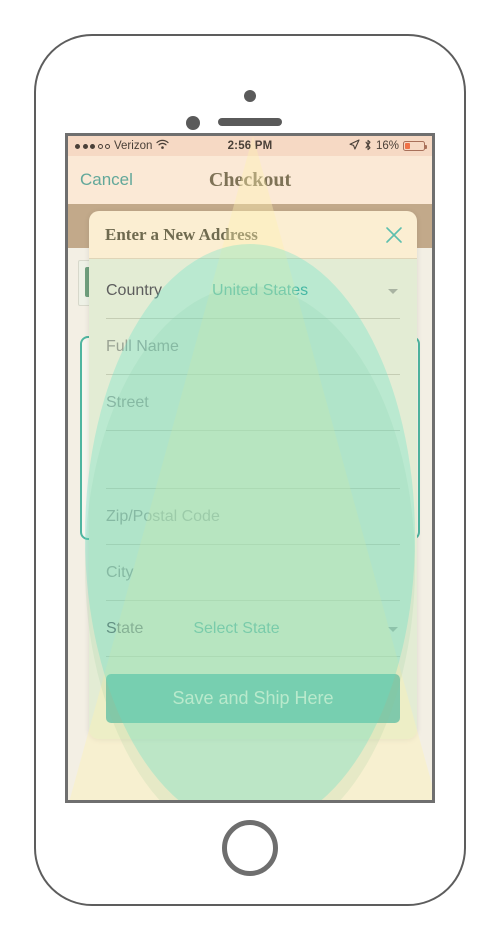 Image resolution: width=500 pixels, height=937 pixels. Describe the element at coordinates (250, 96) in the screenshot. I see `front-camera-icon` at that location.